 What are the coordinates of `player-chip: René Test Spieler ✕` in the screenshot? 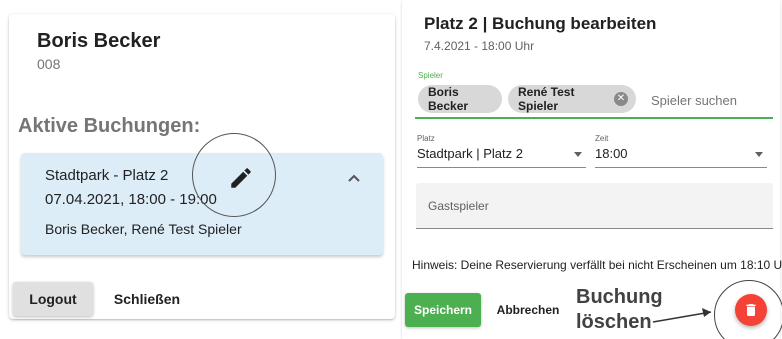 It's located at (572, 99).